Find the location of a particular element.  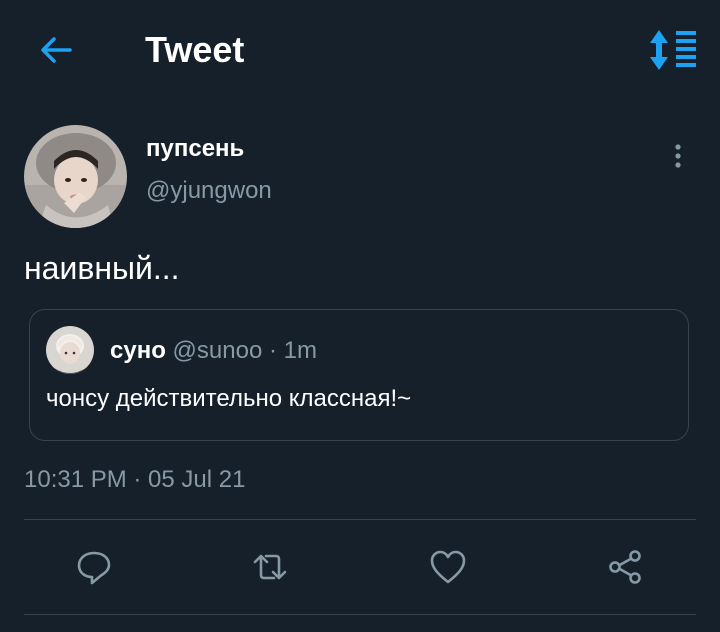

share-button is located at coordinates (625, 567).